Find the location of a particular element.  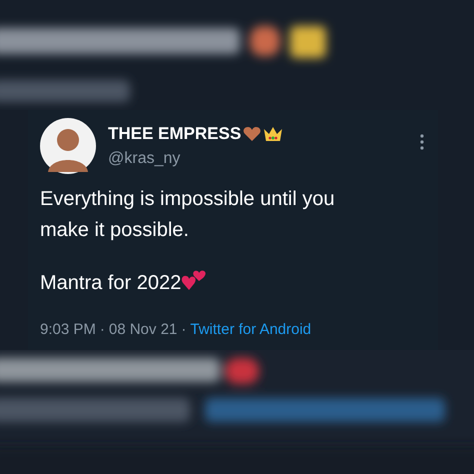

crown-icon is located at coordinates (273, 134).